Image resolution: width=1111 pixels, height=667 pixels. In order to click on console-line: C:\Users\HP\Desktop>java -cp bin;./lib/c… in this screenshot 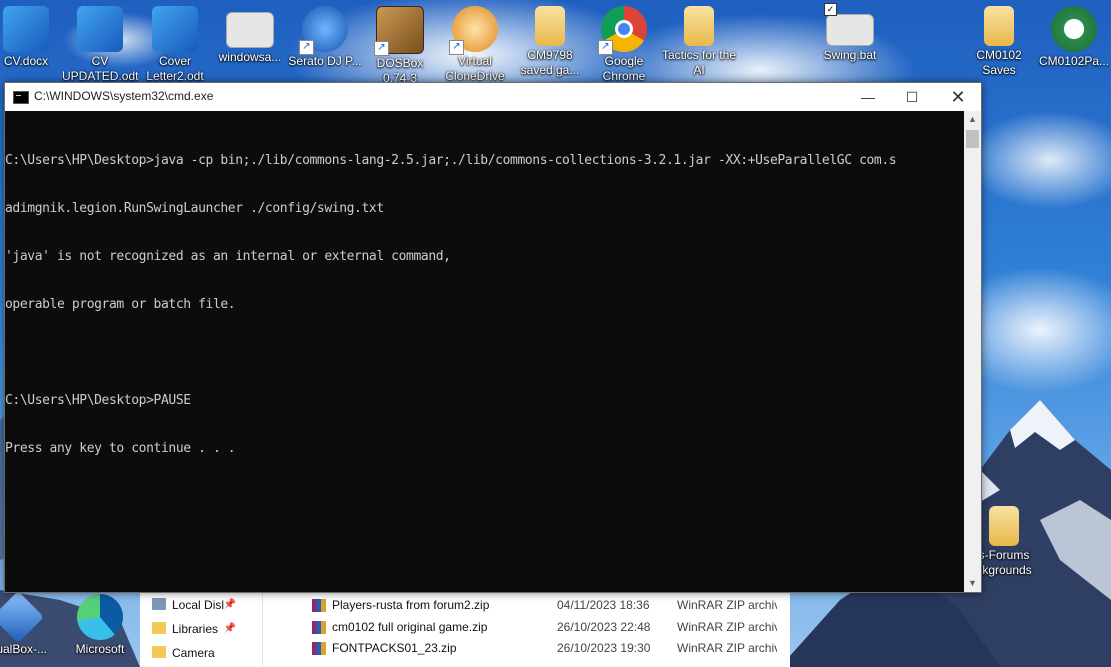, I will do `click(451, 160)`.